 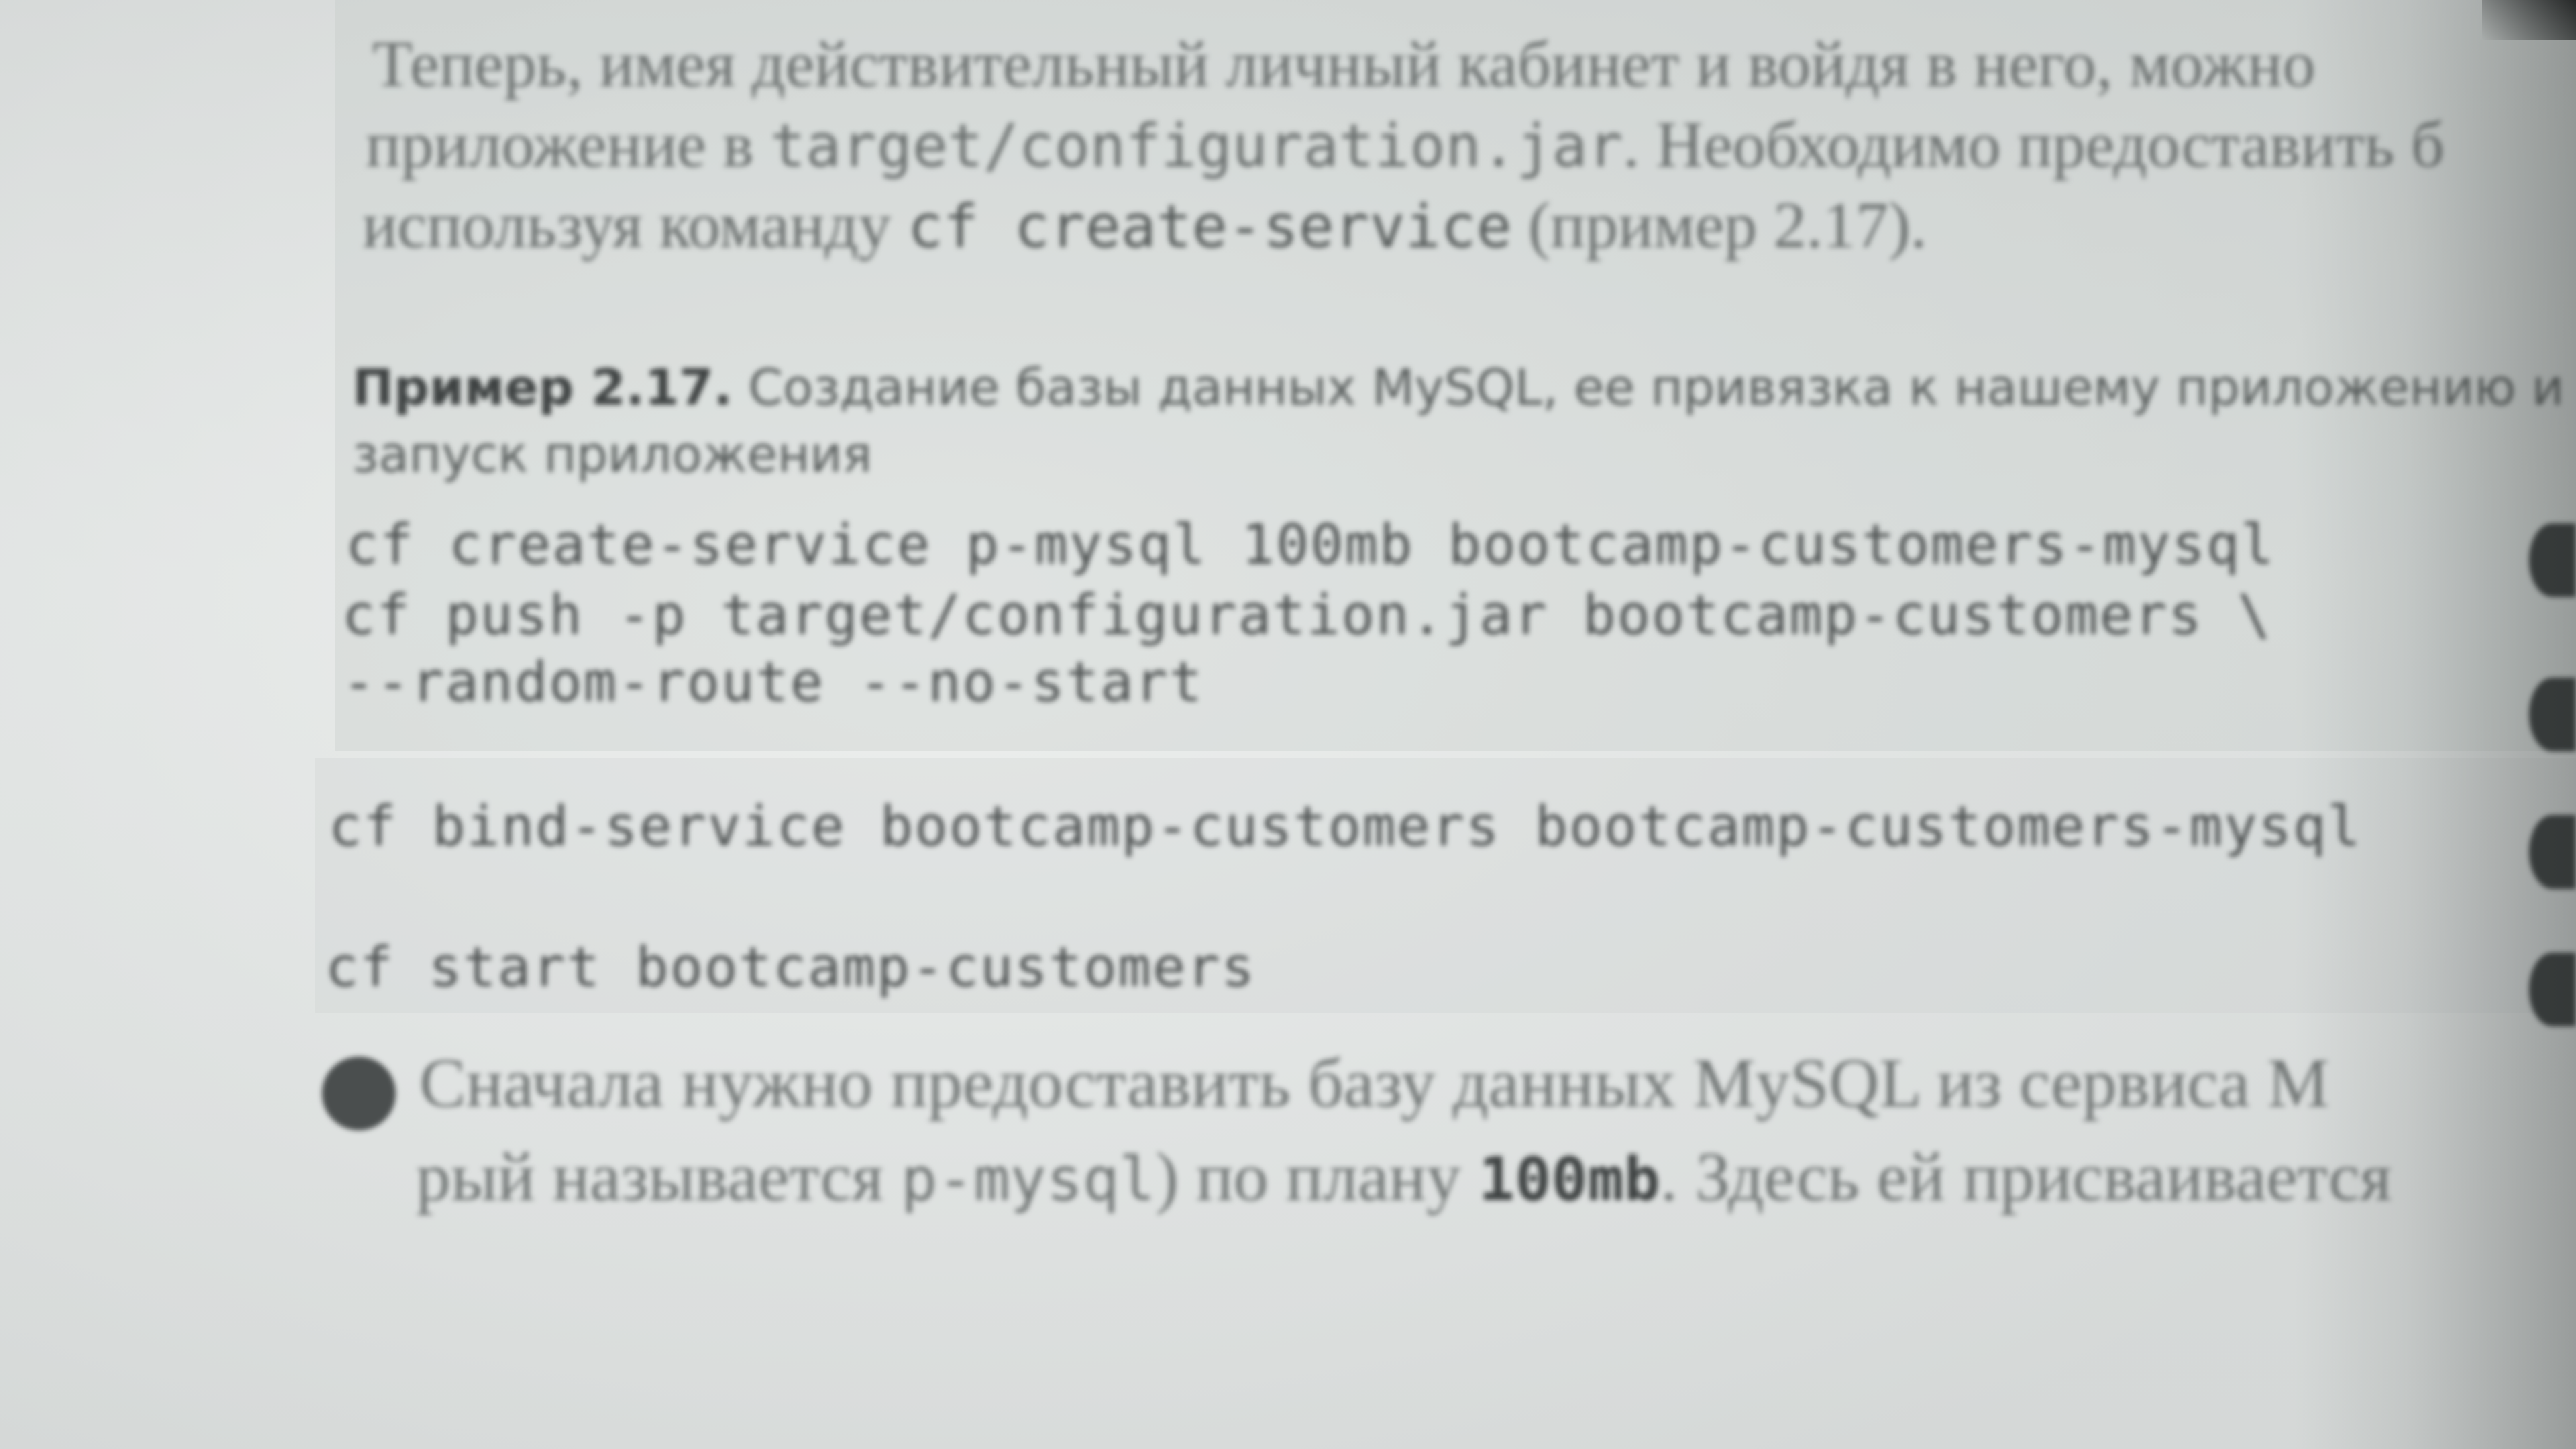 What do you see at coordinates (1719, 225) in the screenshot?
I see `paragraph-line-3-suffix: (пример 2.17).` at bounding box center [1719, 225].